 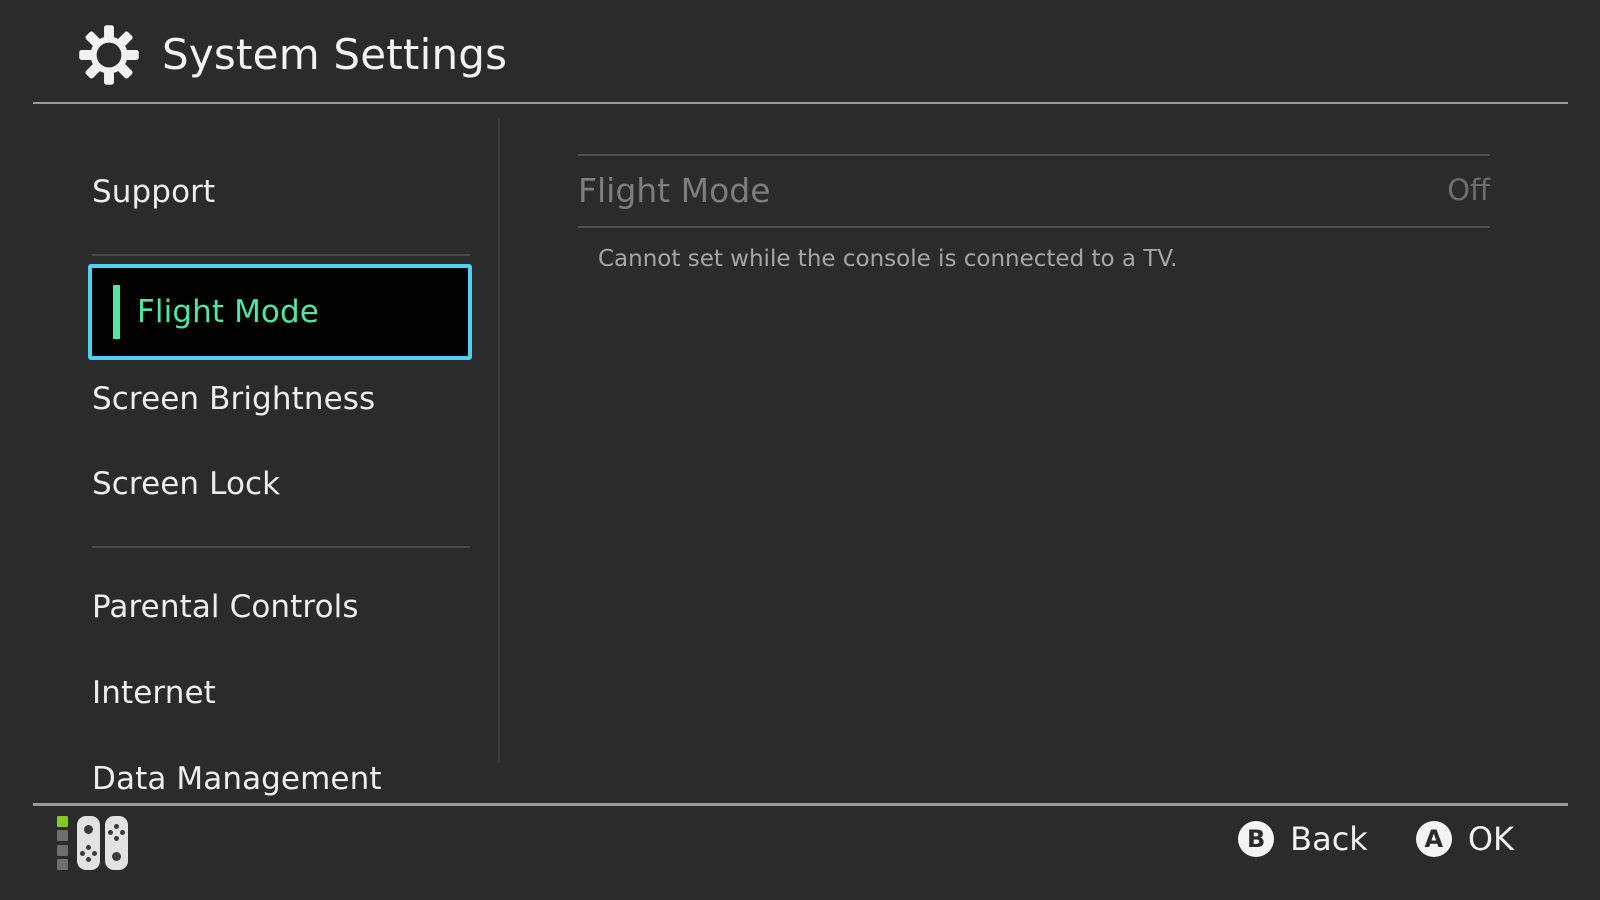 What do you see at coordinates (1256, 839) in the screenshot?
I see `b-button-icon: B` at bounding box center [1256, 839].